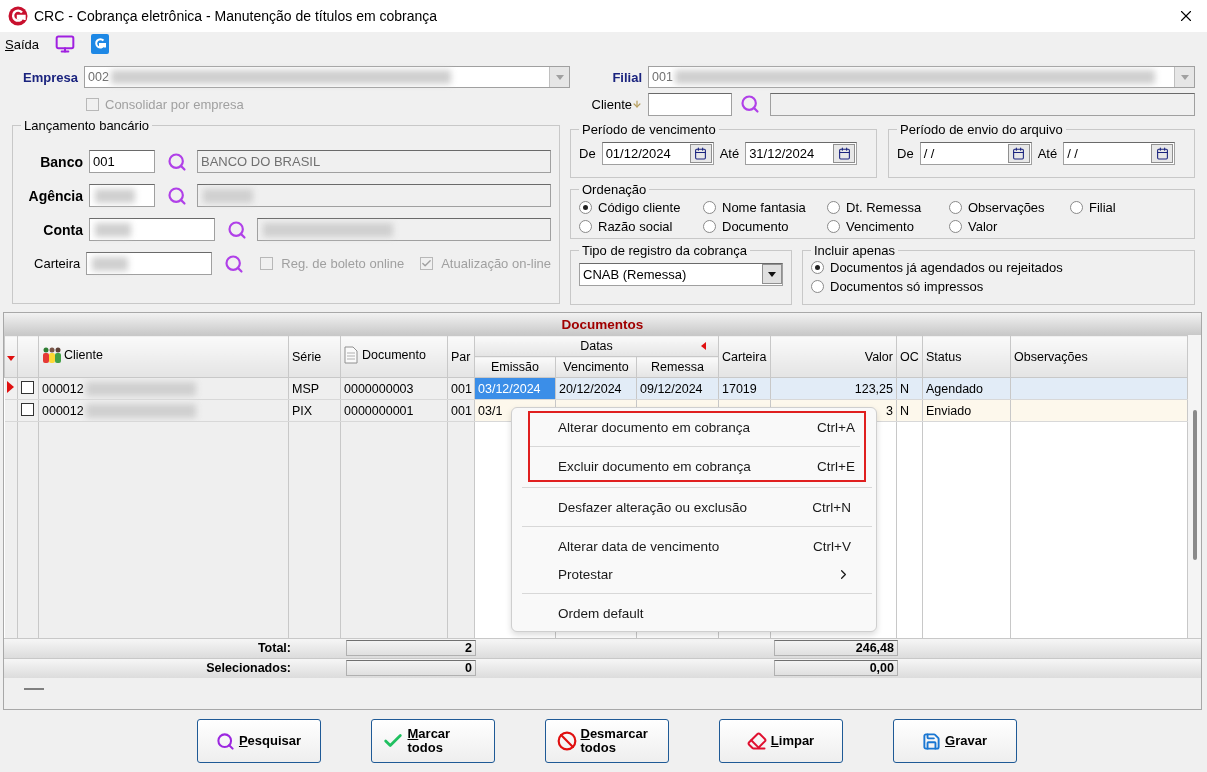 The width and height of the screenshot is (1207, 772). I want to click on column-header: Cliente, so click(163, 356).